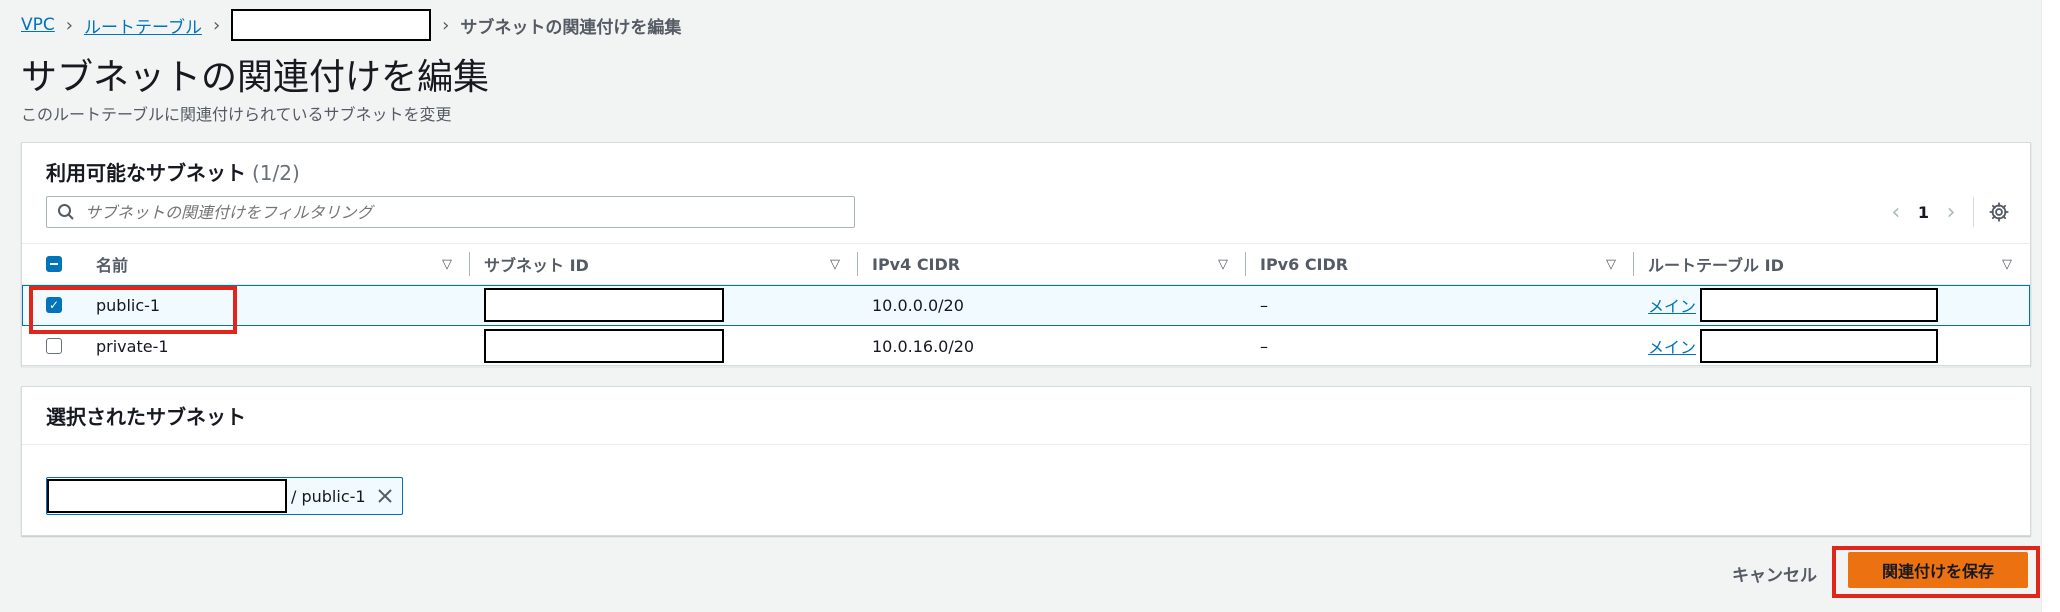  What do you see at coordinates (112, 265) in the screenshot?
I see `column-header-label: 名前` at bounding box center [112, 265].